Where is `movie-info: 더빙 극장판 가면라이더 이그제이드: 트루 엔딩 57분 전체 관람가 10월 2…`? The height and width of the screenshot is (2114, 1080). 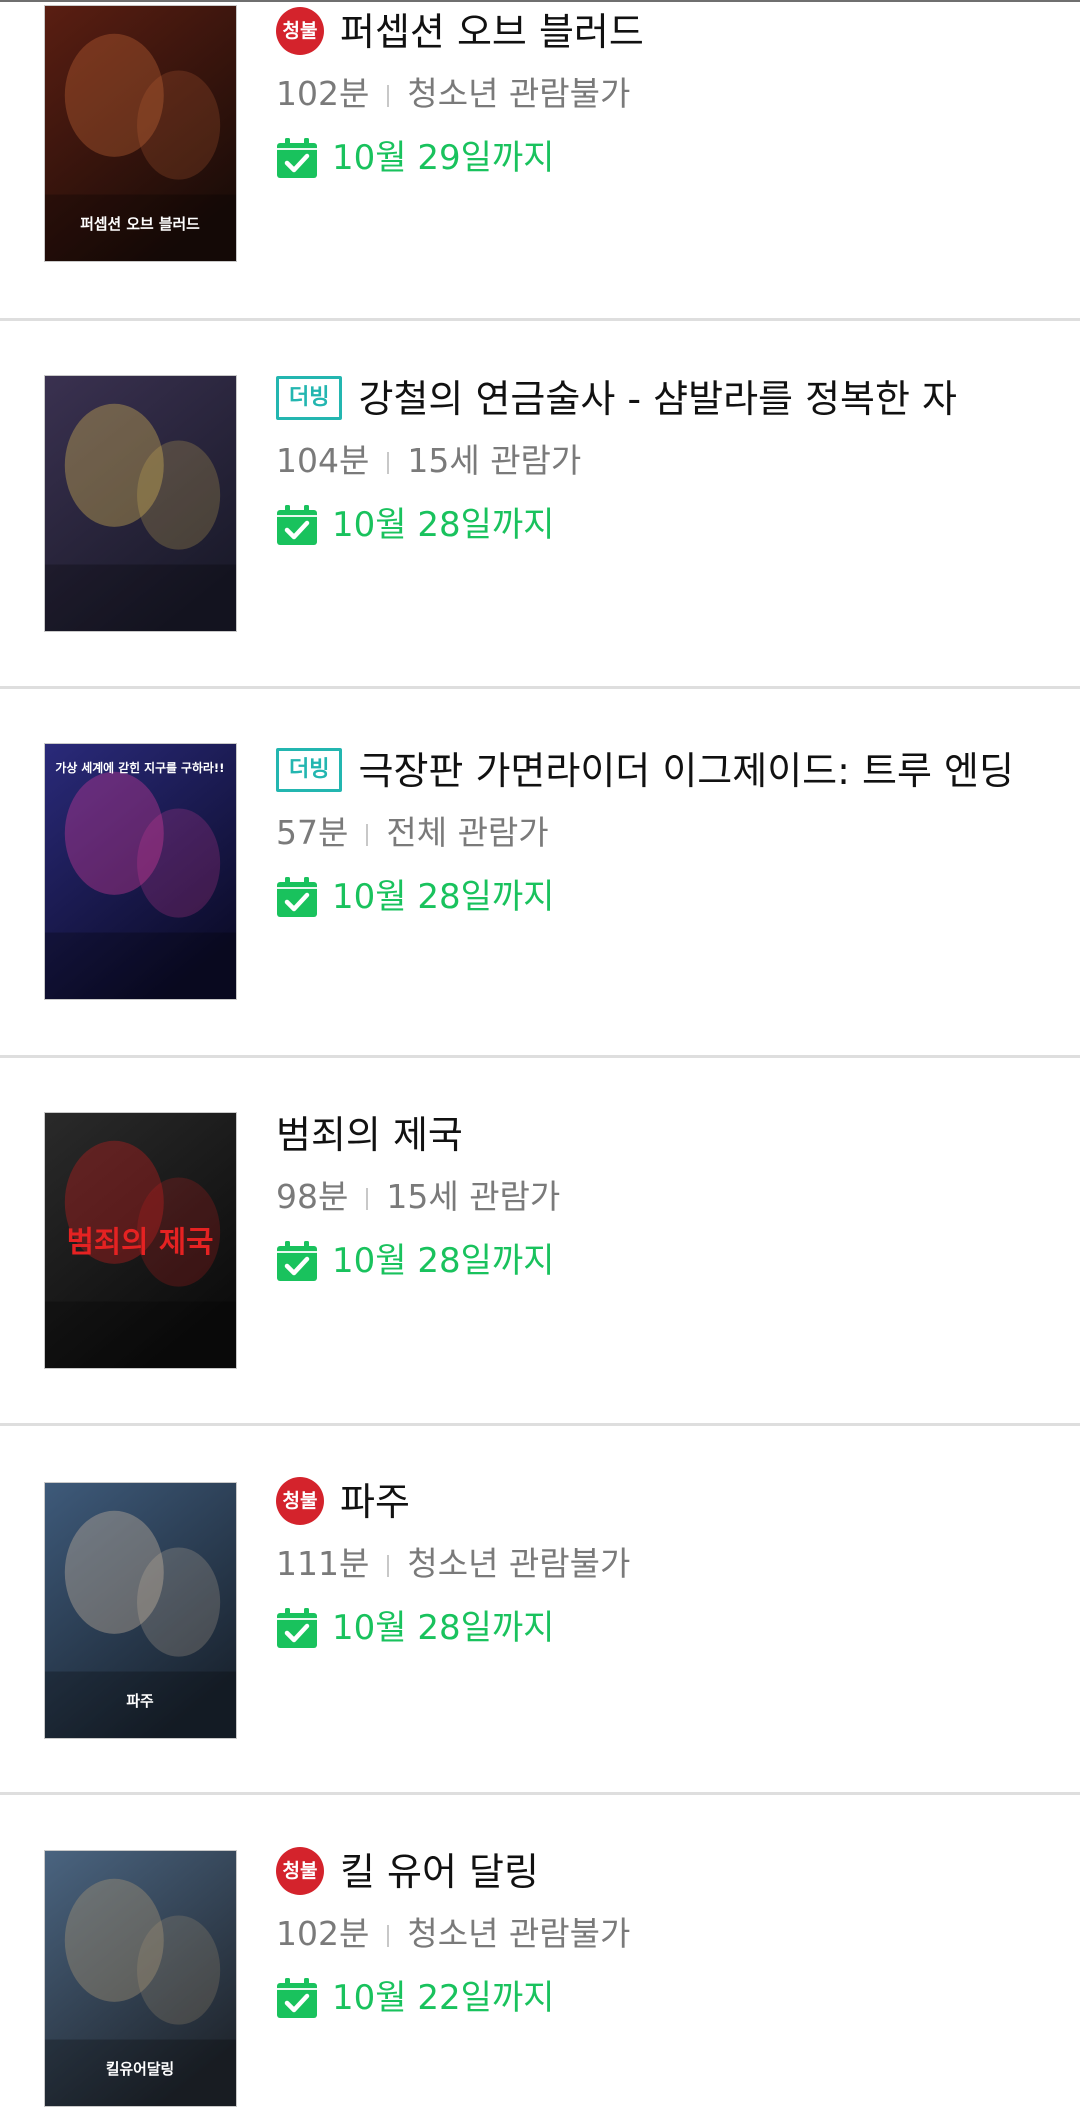
movie-info: 더빙 극장판 가면라이더 이그제이드: 트루 엔딩 57분 전체 관람가 10월 2… is located at coordinates (656, 832).